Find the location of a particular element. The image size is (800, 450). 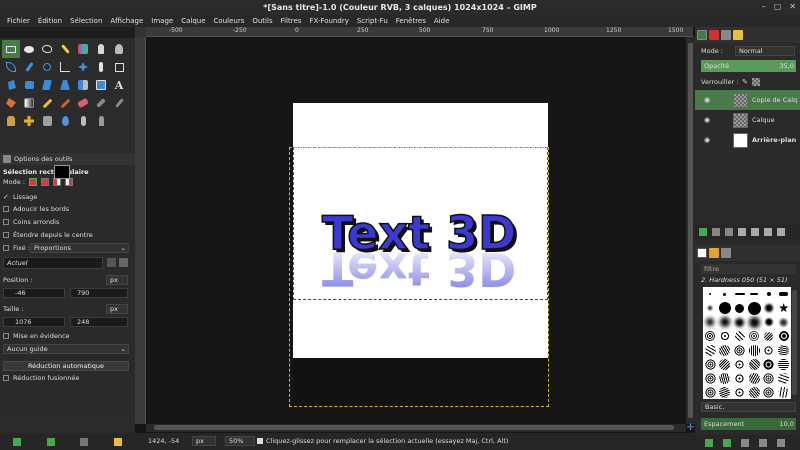

heal-tool-icon is located at coordinates (29, 121).